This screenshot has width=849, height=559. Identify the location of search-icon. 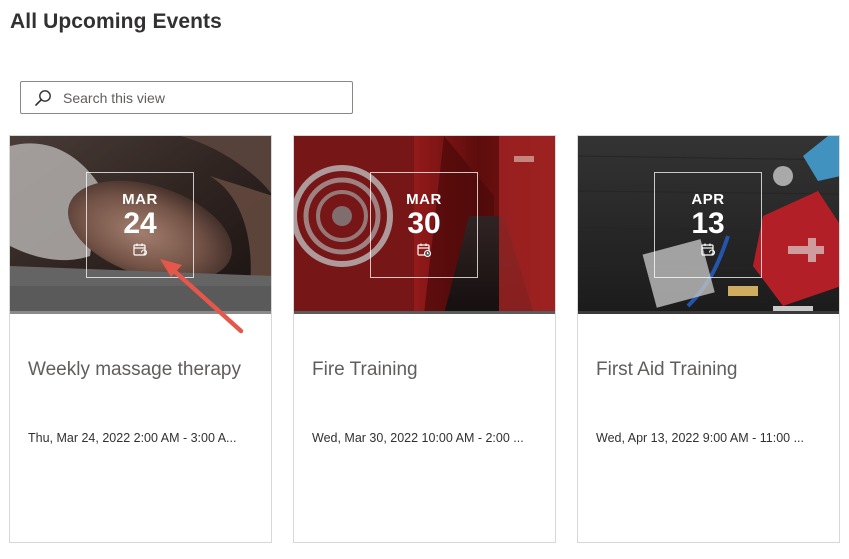
(43, 98).